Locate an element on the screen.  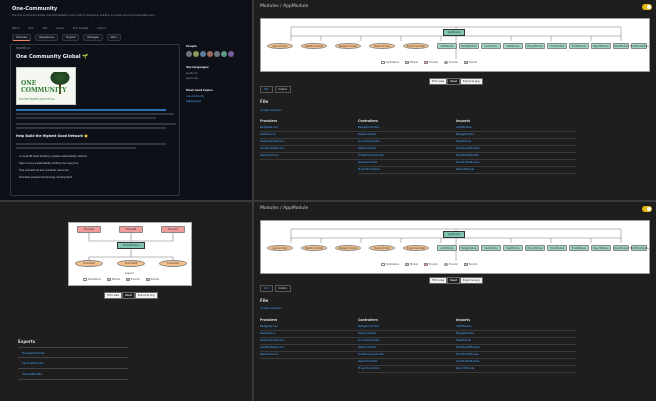
graph-node-root: SharedModule is located at coordinates (131, 245).